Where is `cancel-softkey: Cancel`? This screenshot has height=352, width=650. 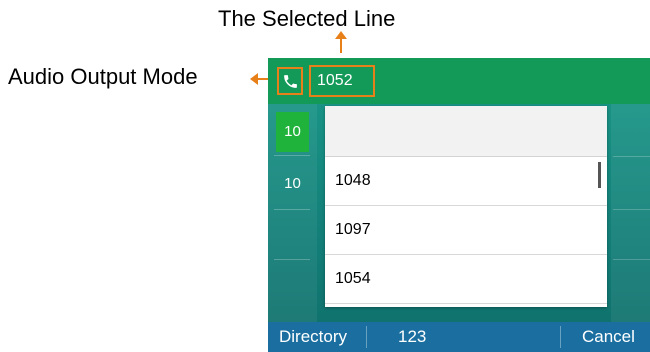
cancel-softkey: Cancel is located at coordinates (608, 337).